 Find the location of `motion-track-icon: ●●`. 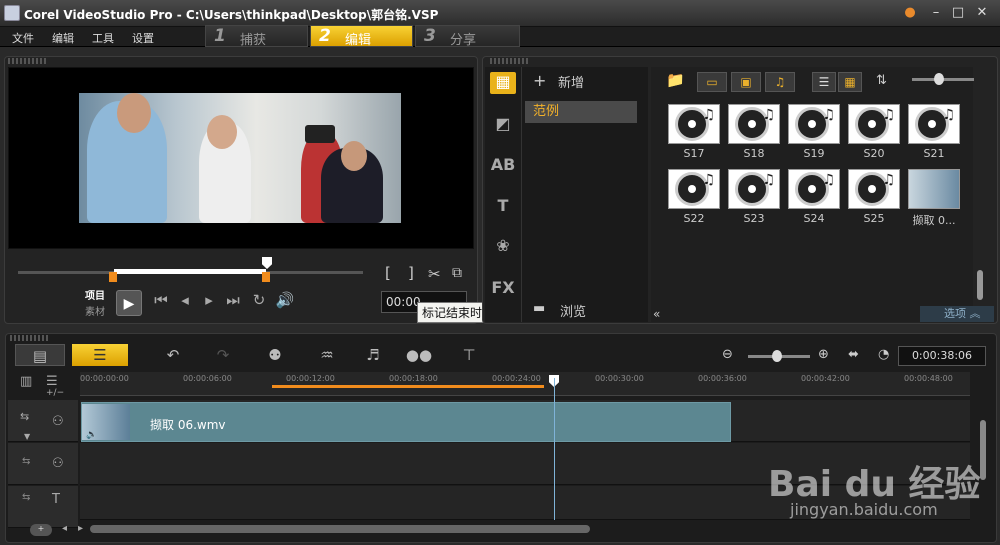

motion-track-icon: ●● is located at coordinates (419, 355).